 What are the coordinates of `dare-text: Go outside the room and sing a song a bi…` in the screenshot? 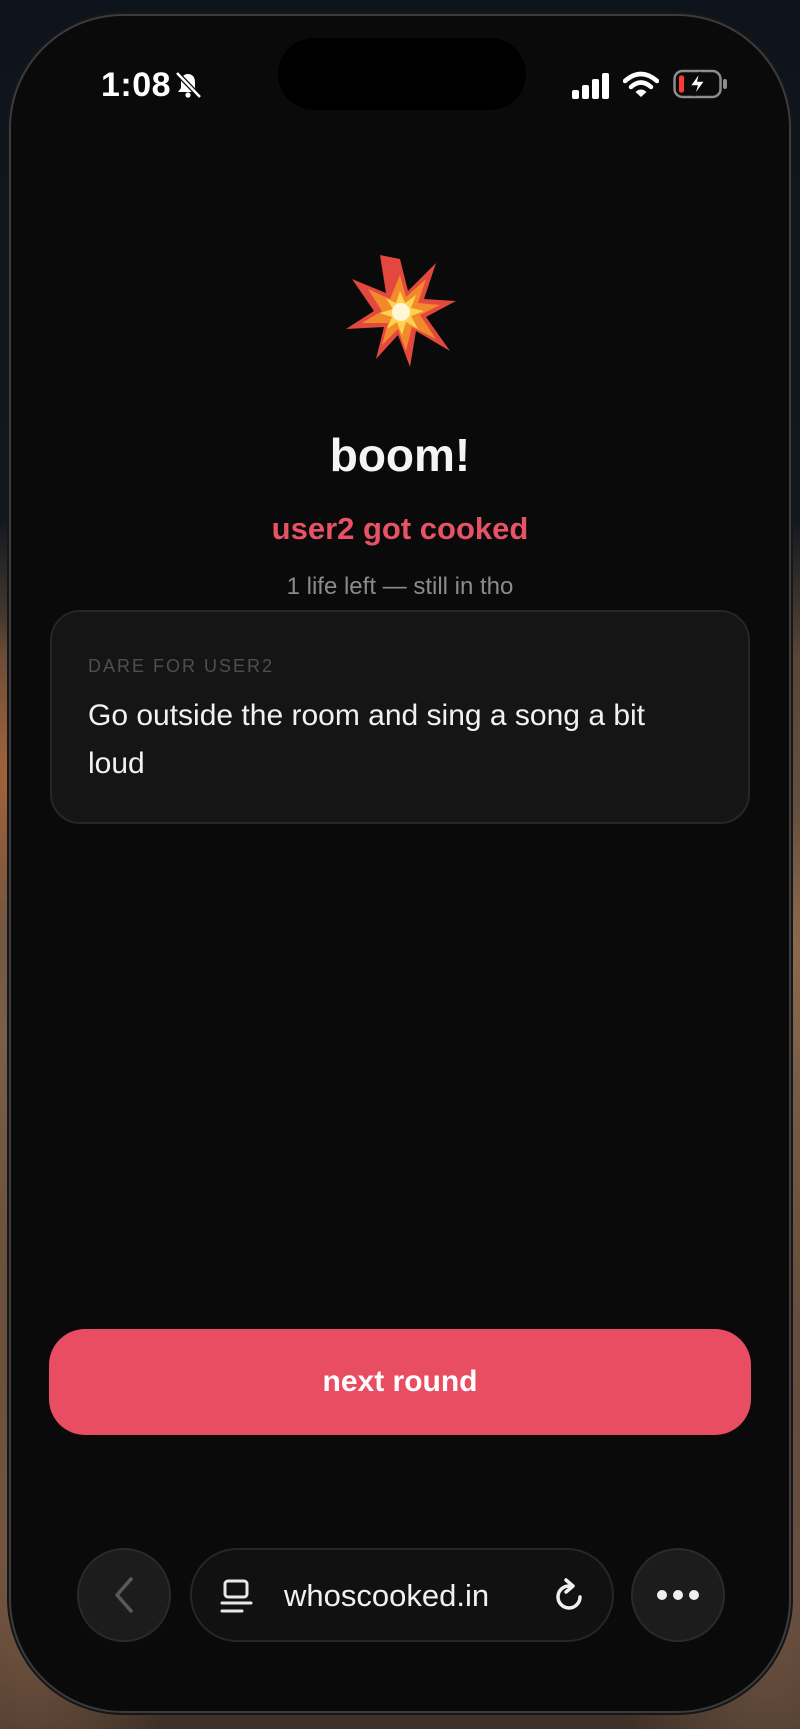 It's located at (367, 739).